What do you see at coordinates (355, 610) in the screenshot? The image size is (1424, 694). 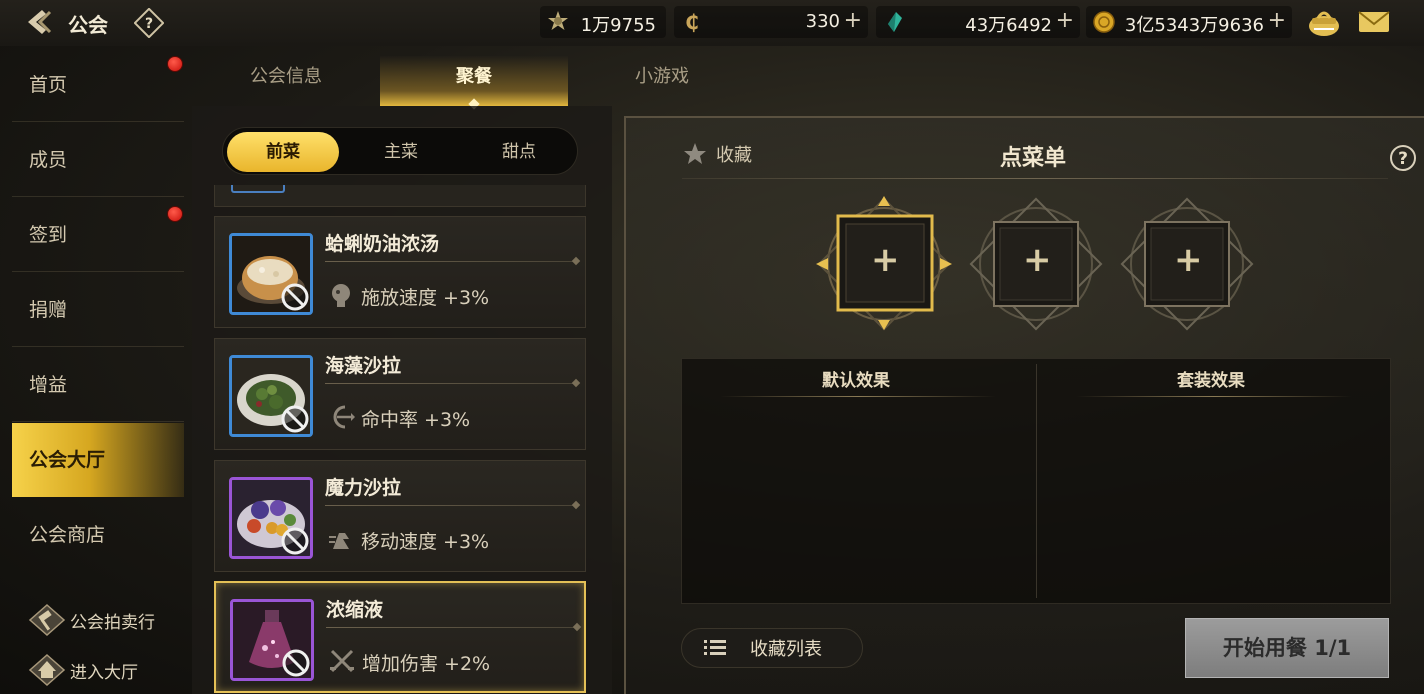 I see `dish-name: 浓缩液` at bounding box center [355, 610].